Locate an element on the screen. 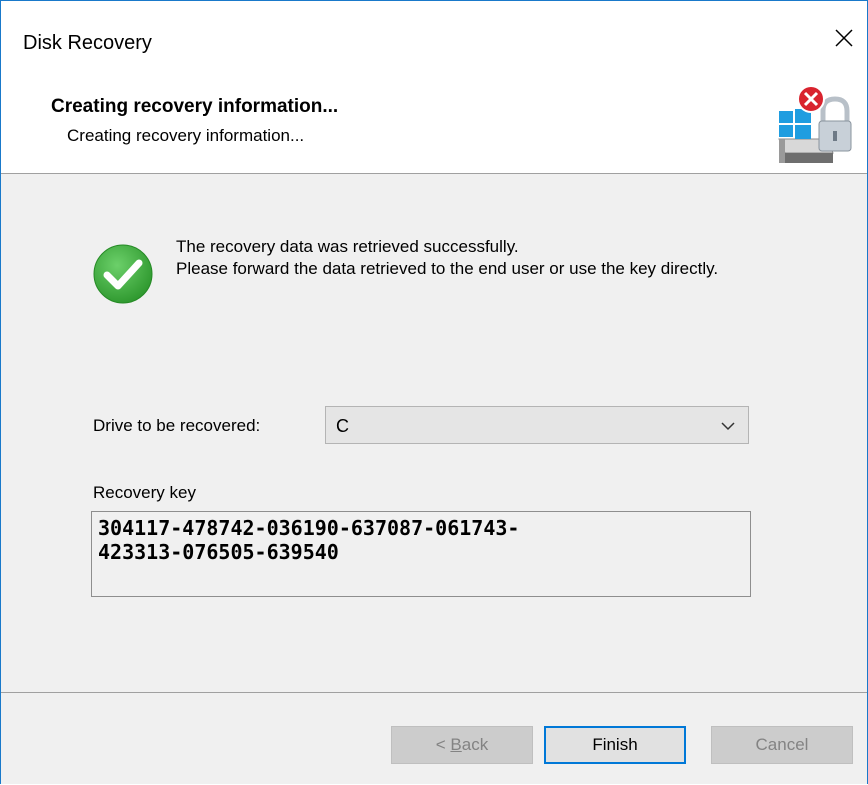 This screenshot has height=785, width=868. recovery-key-line-1: 304117-478742-036190-637087-061743- is located at coordinates (309, 528).